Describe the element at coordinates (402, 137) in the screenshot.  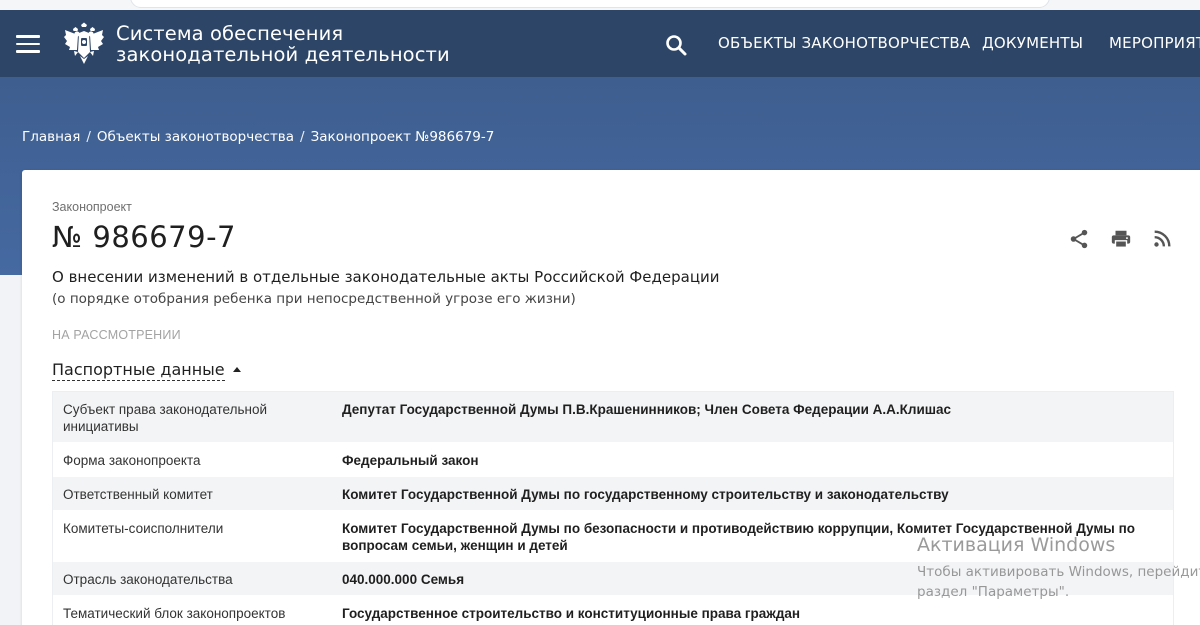
I see `breadcrumb-current-bill: Законопроект №986679-7` at that location.